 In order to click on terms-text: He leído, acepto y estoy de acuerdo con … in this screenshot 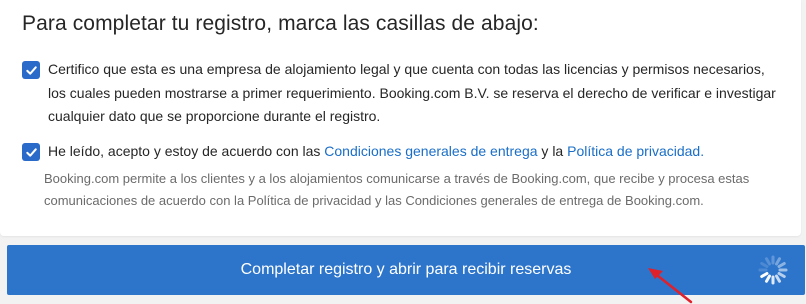, I will do `click(413, 152)`.